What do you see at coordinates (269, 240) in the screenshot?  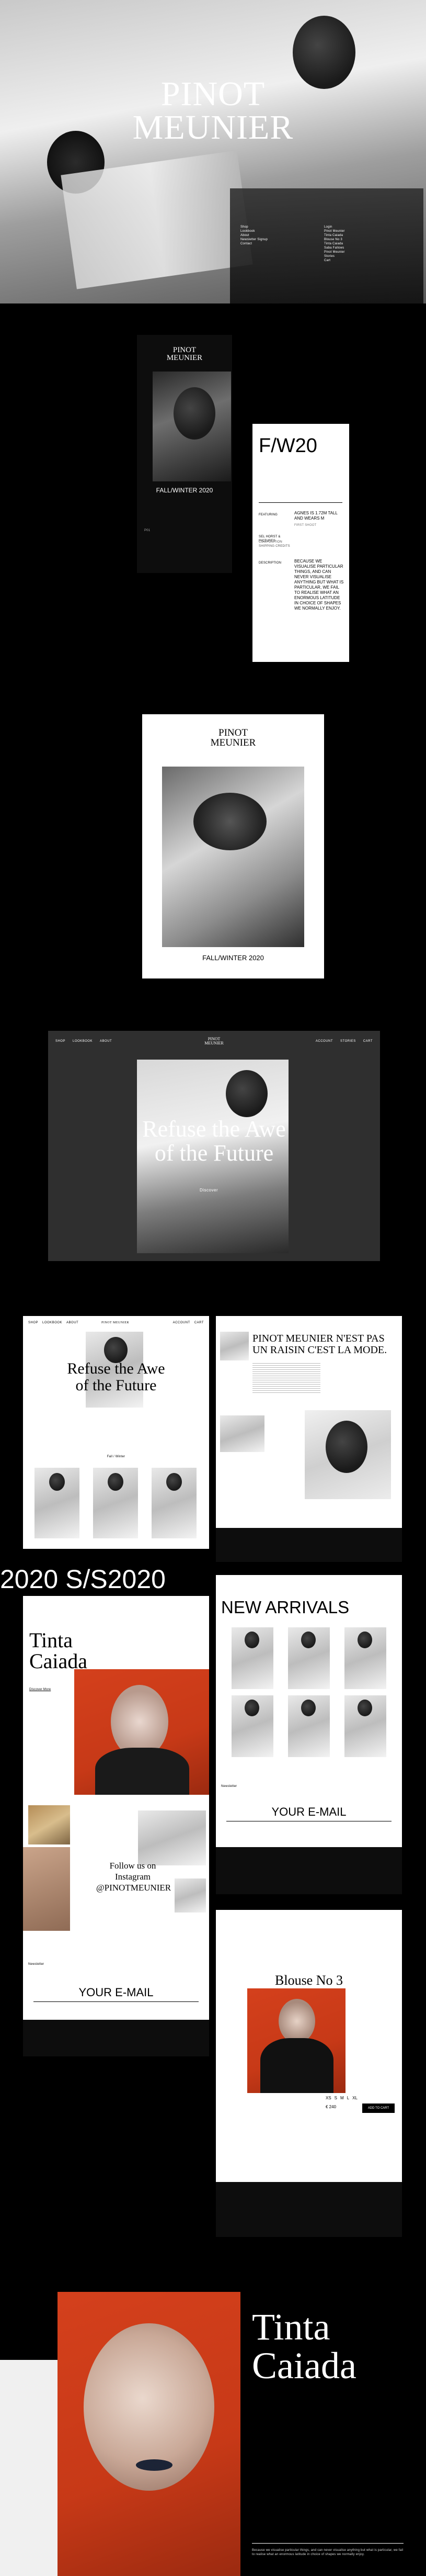 I see `menu-item: Newsletter Signup` at bounding box center [269, 240].